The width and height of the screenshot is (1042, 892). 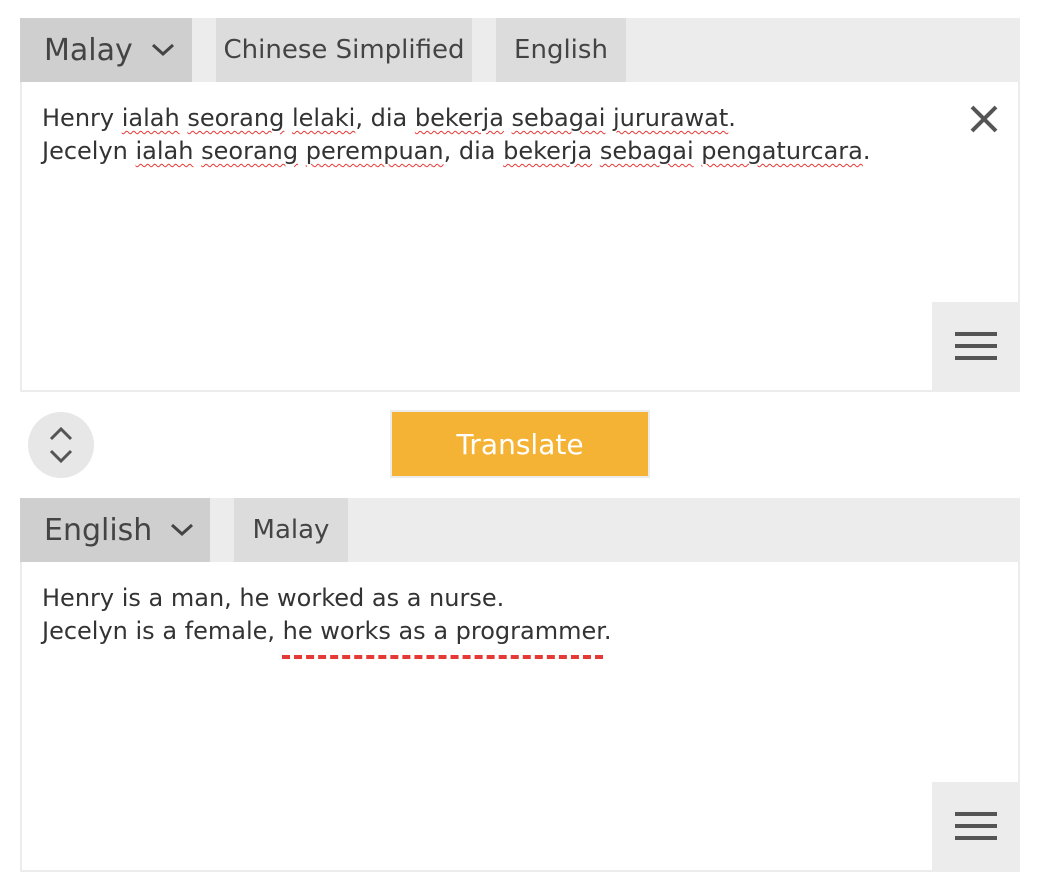 What do you see at coordinates (520, 530) in the screenshot?
I see `target-language-bar: English Malay` at bounding box center [520, 530].